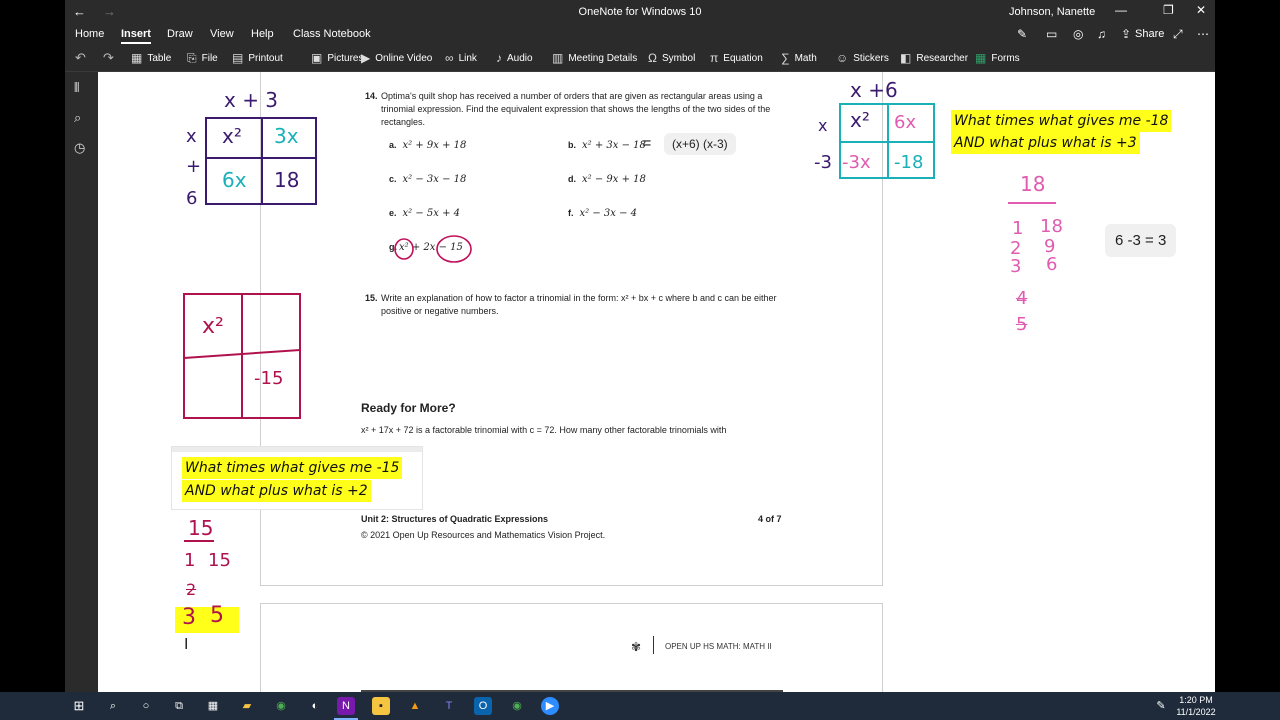  I want to click on table-button: ▦ Table, so click(151, 58).